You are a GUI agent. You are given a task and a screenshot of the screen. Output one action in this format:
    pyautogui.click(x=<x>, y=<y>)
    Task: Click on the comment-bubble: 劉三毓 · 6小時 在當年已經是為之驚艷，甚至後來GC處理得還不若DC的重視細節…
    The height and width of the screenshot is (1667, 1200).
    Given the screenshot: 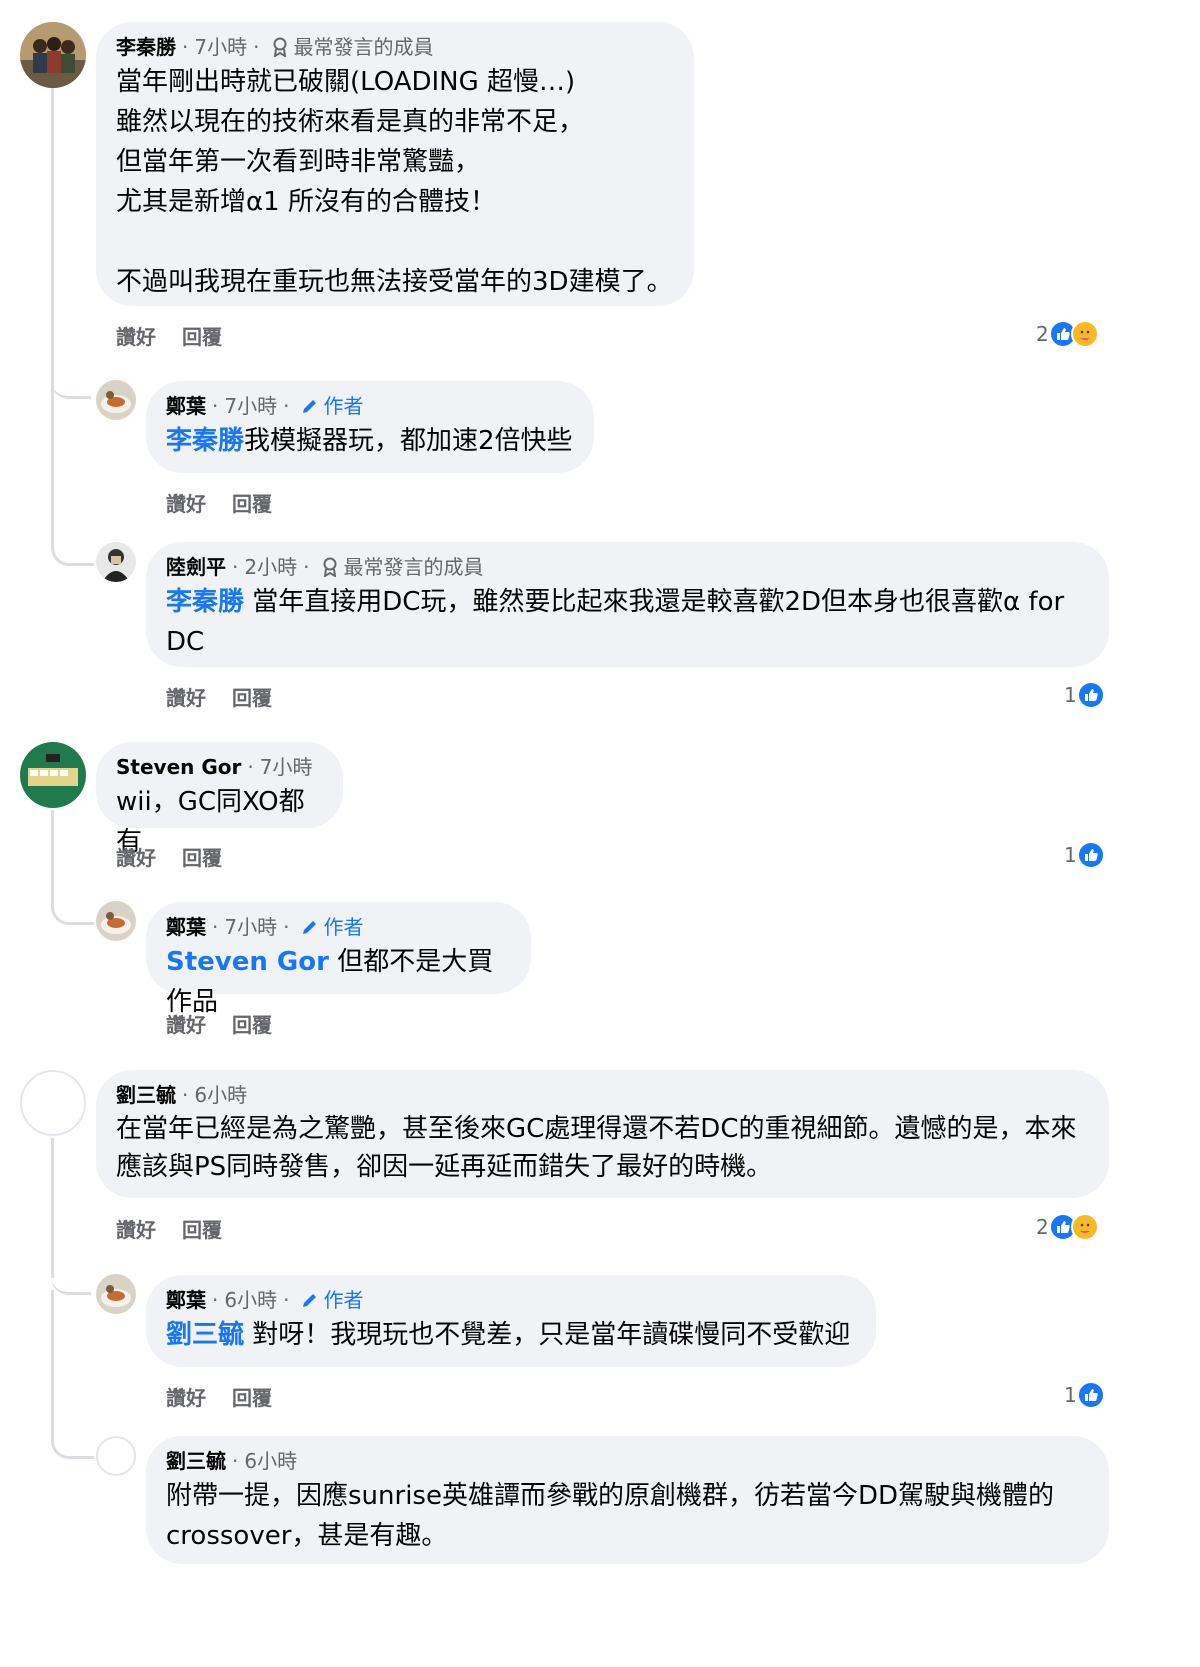 What is the action you would take?
    pyautogui.click(x=602, y=1134)
    